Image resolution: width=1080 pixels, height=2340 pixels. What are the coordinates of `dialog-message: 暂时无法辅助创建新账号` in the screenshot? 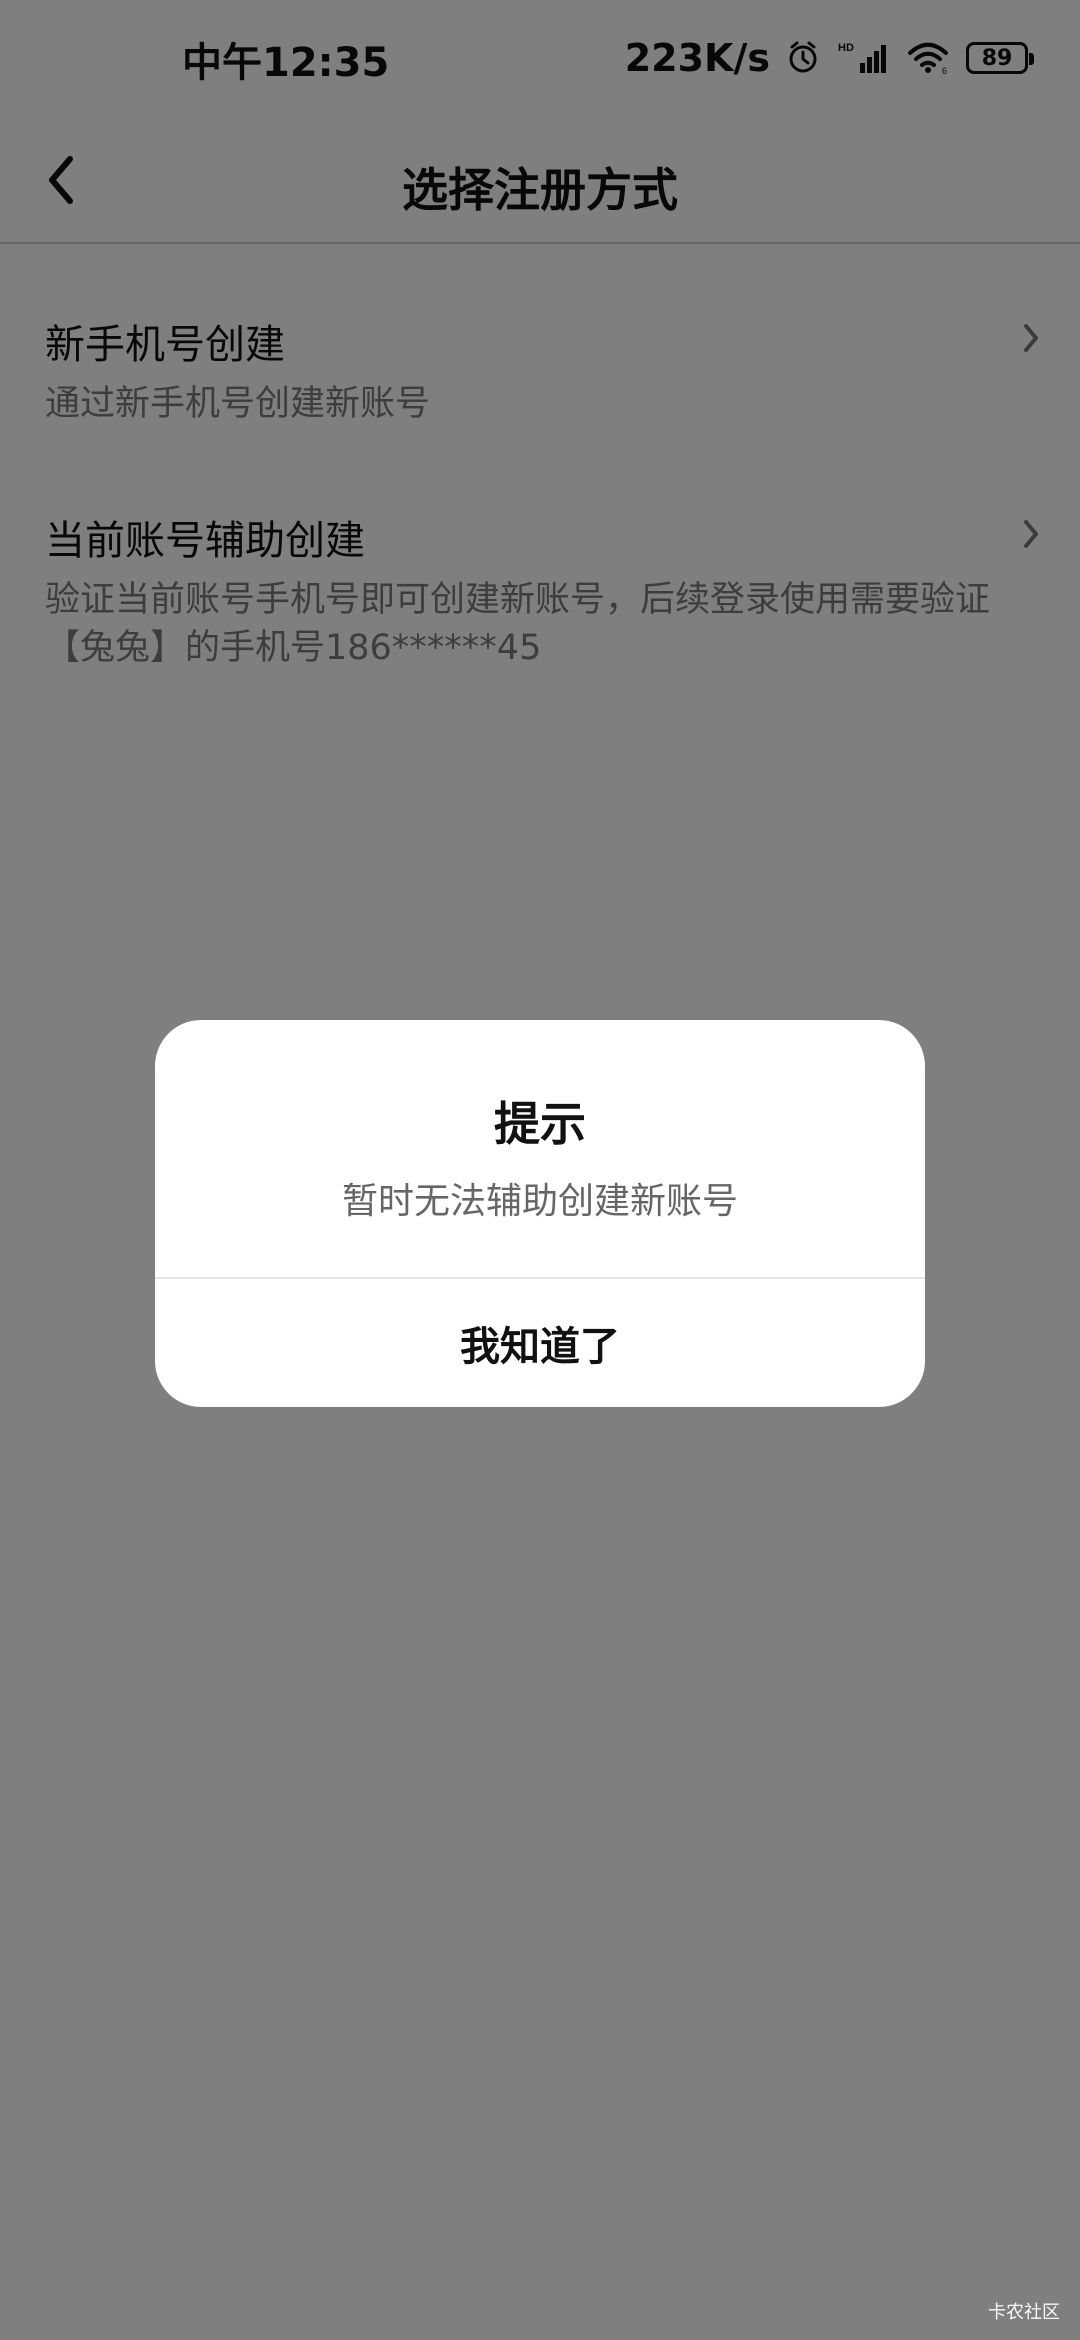 It's located at (539, 1201).